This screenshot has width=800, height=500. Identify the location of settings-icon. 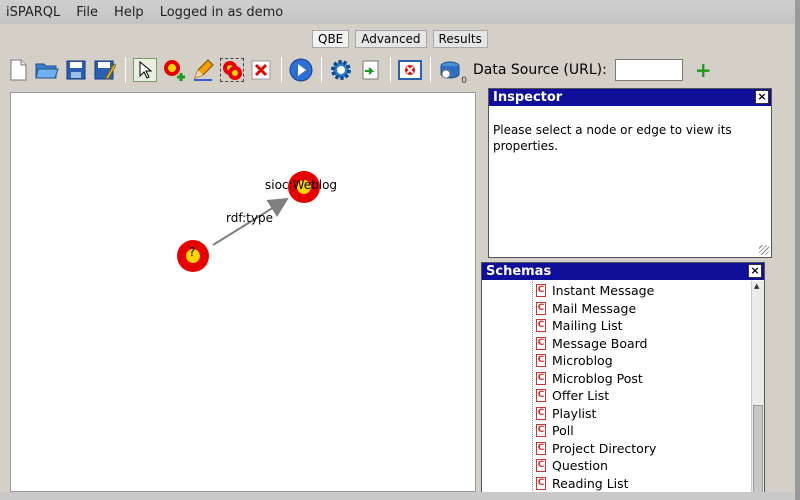
(341, 70).